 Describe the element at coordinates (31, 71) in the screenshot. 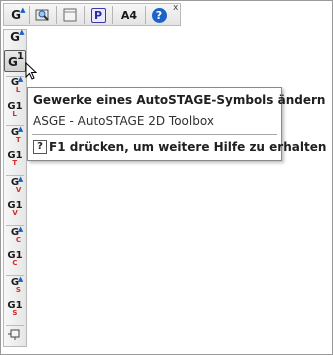

I see `mouse-cursor-icon` at that location.